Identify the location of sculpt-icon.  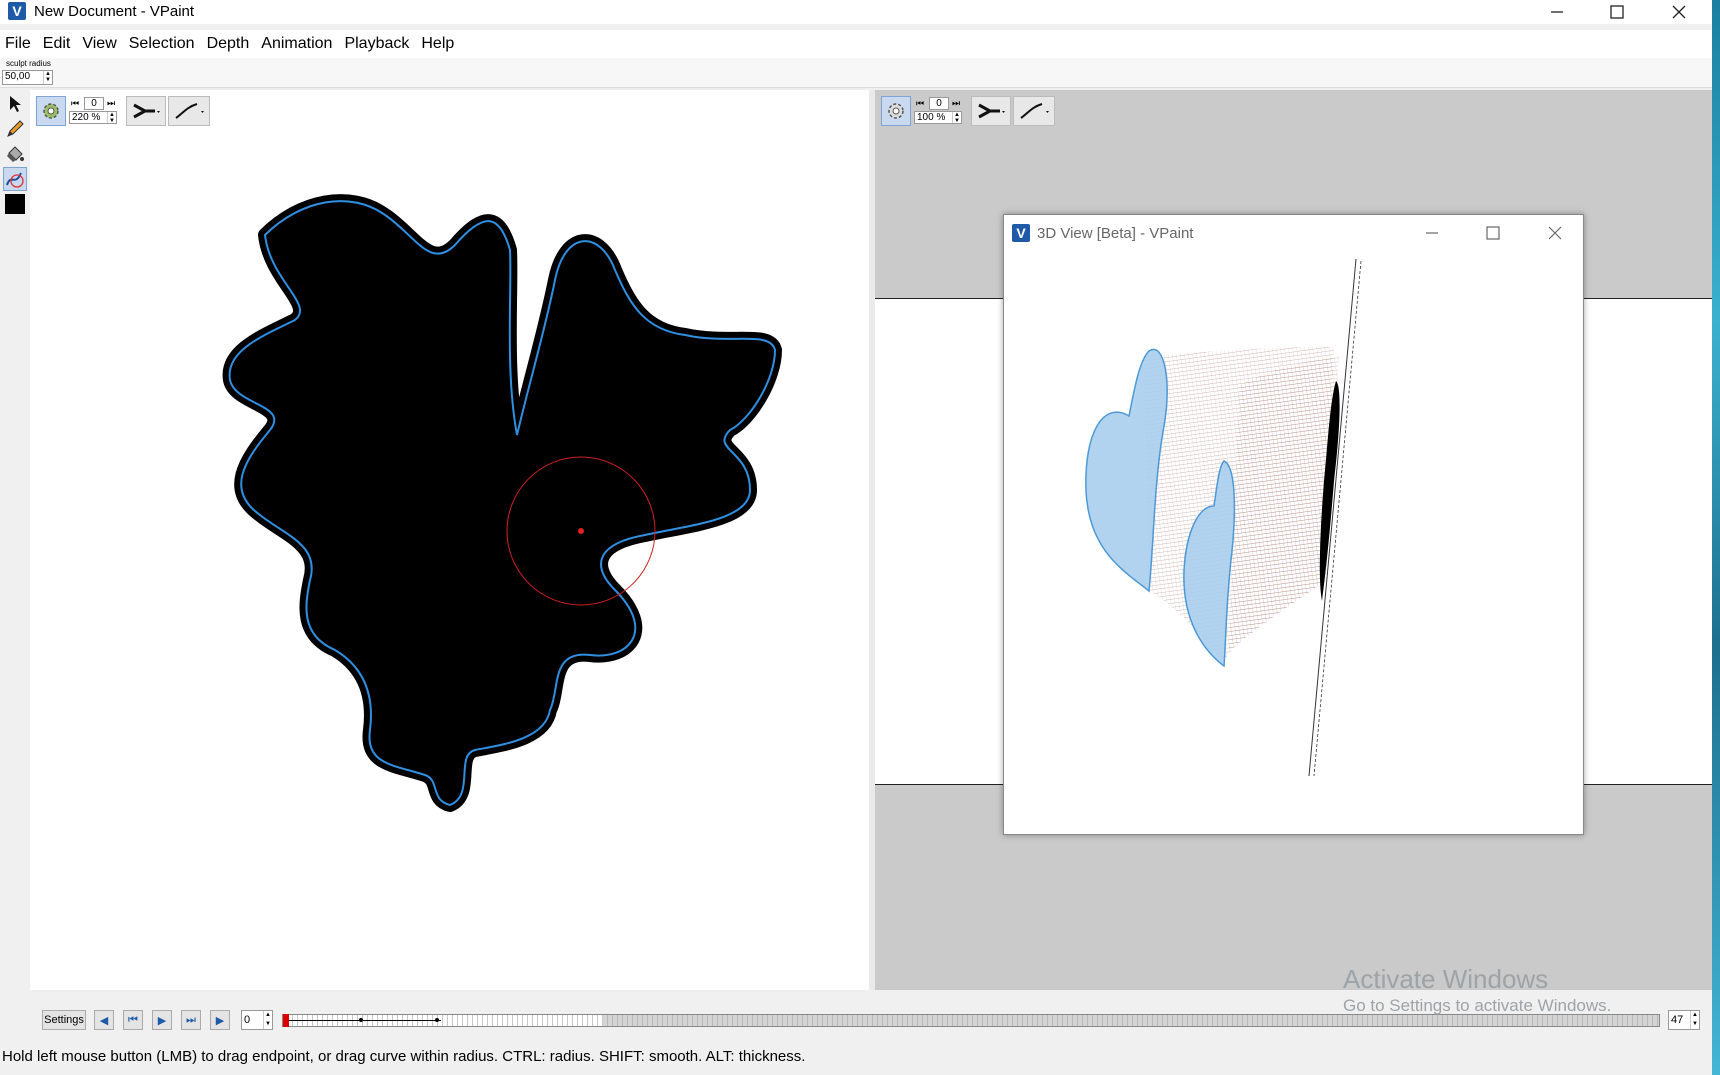
(15, 180).